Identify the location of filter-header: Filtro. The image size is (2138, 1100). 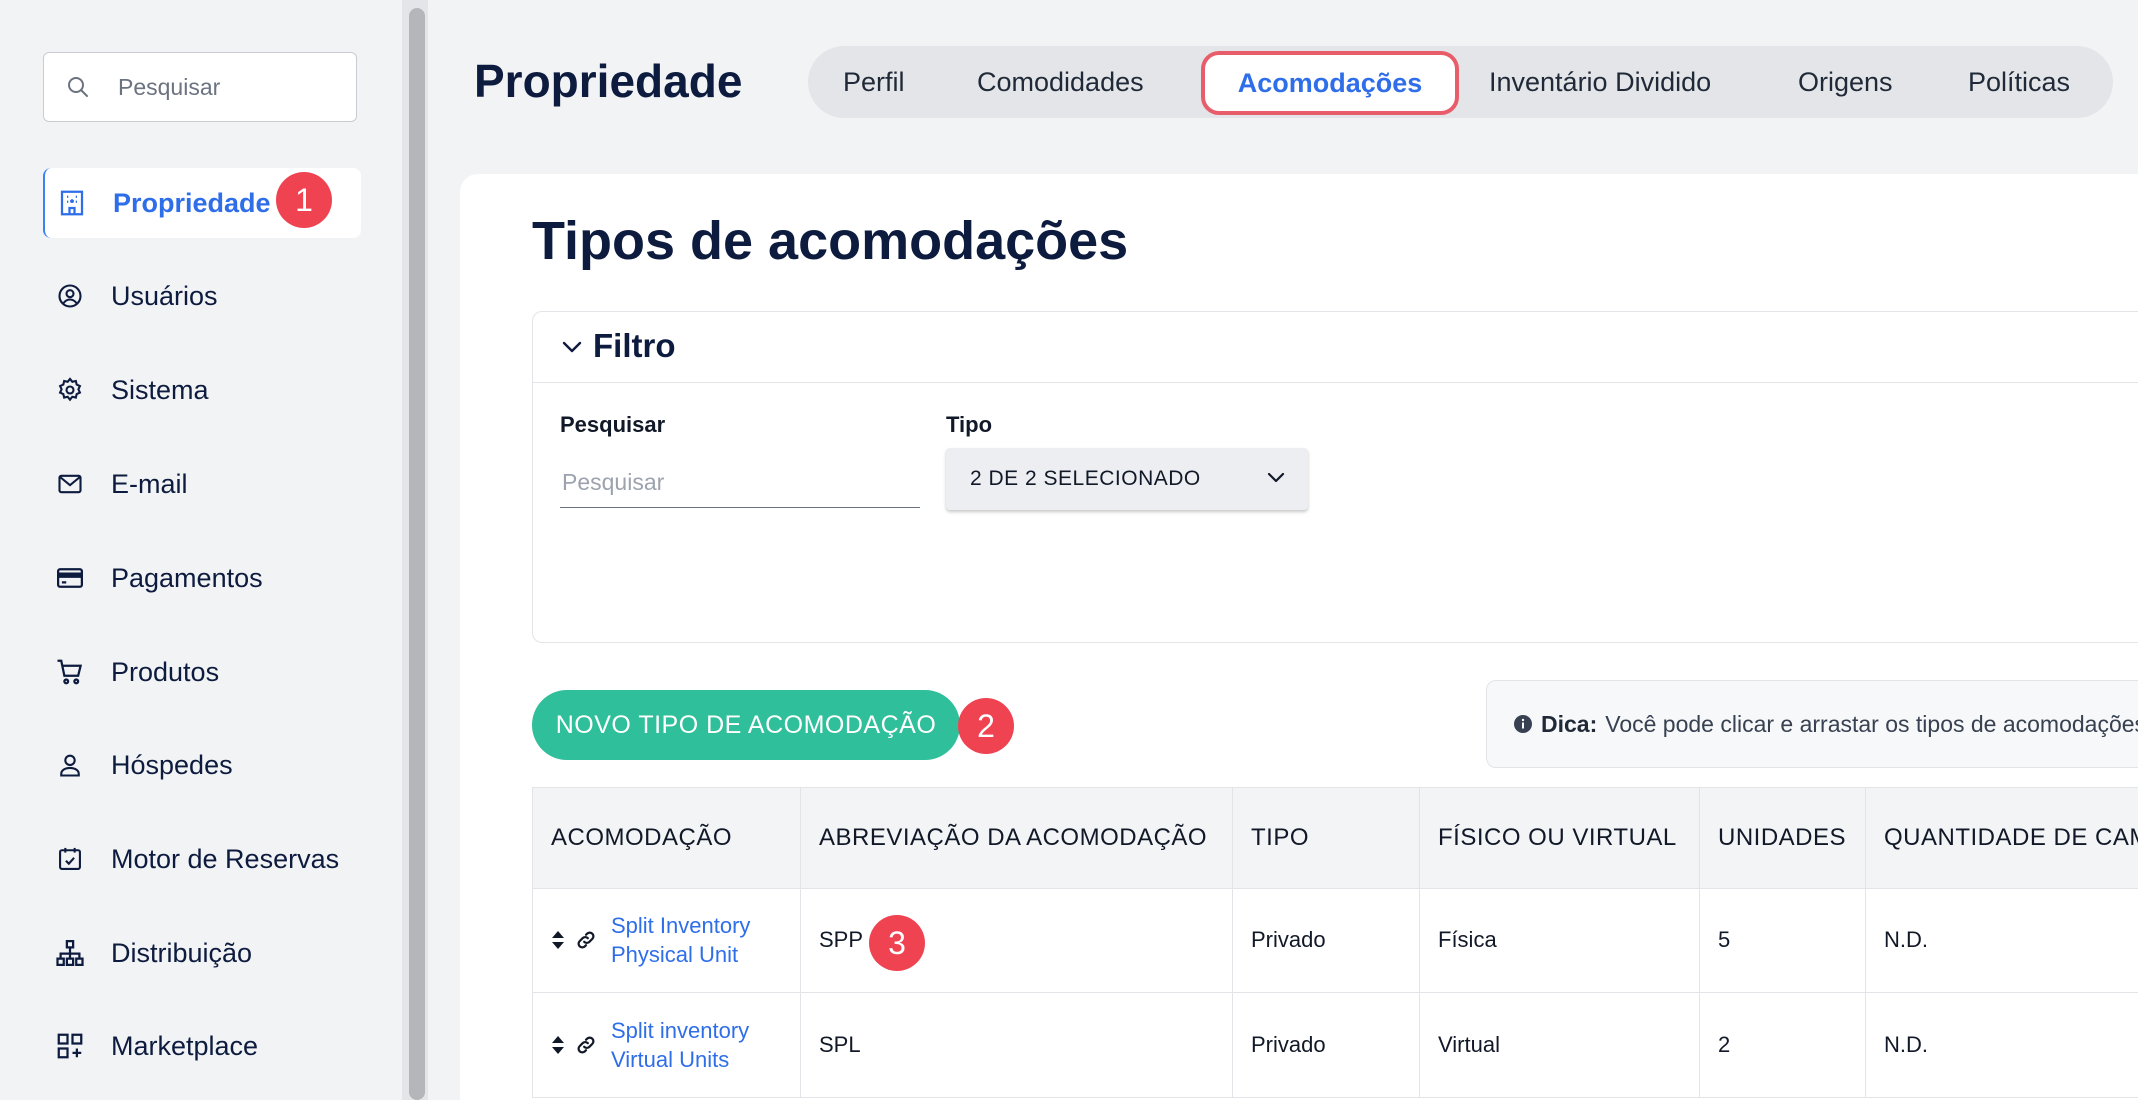
(1335, 347).